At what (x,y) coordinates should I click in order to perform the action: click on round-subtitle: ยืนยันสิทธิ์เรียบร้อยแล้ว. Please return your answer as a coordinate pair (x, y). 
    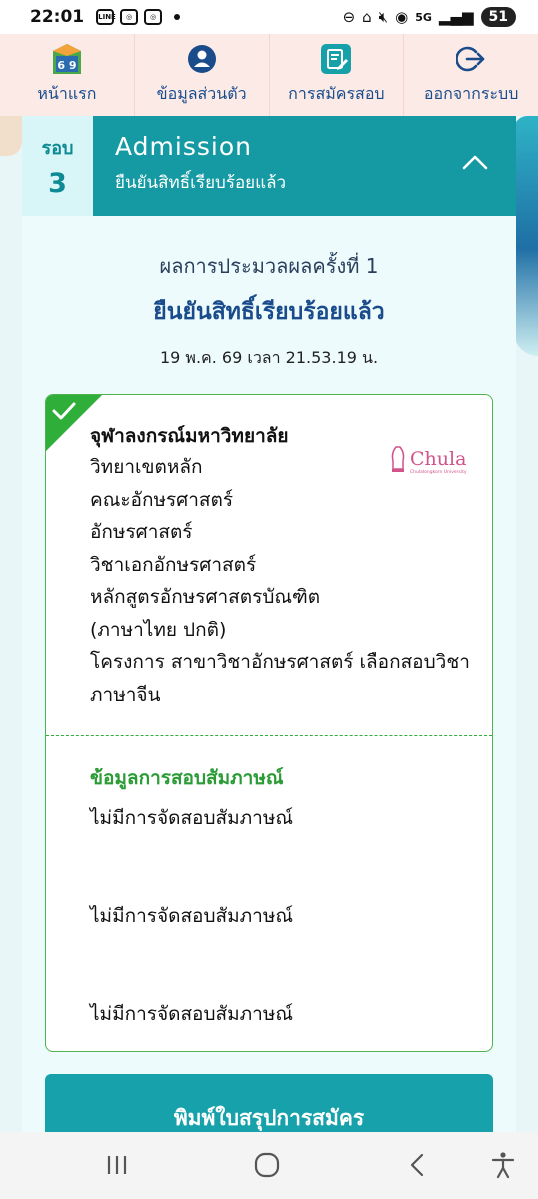
    Looking at the image, I should click on (201, 183).